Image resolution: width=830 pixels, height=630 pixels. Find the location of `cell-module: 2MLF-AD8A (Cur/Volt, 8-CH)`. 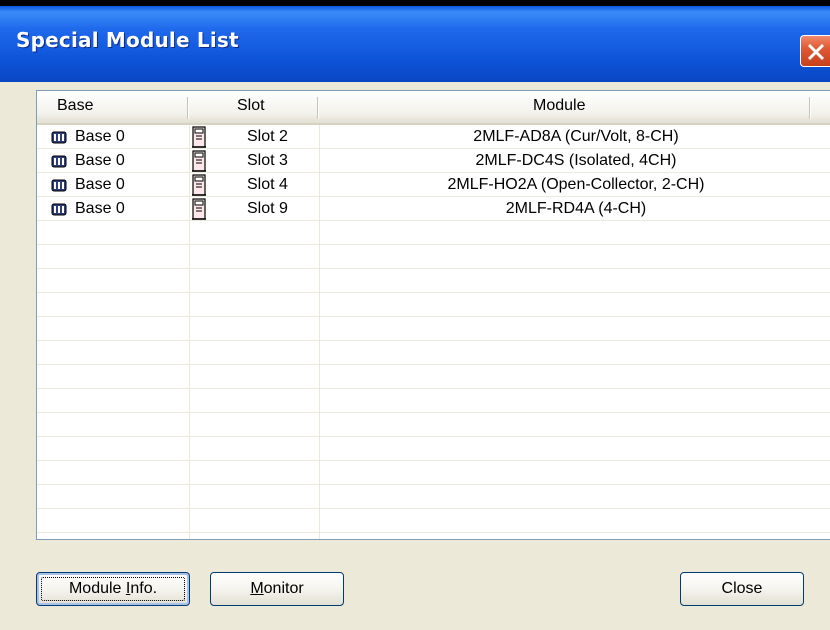

cell-module: 2MLF-AD8A (Cur/Volt, 8-CH) is located at coordinates (576, 136).